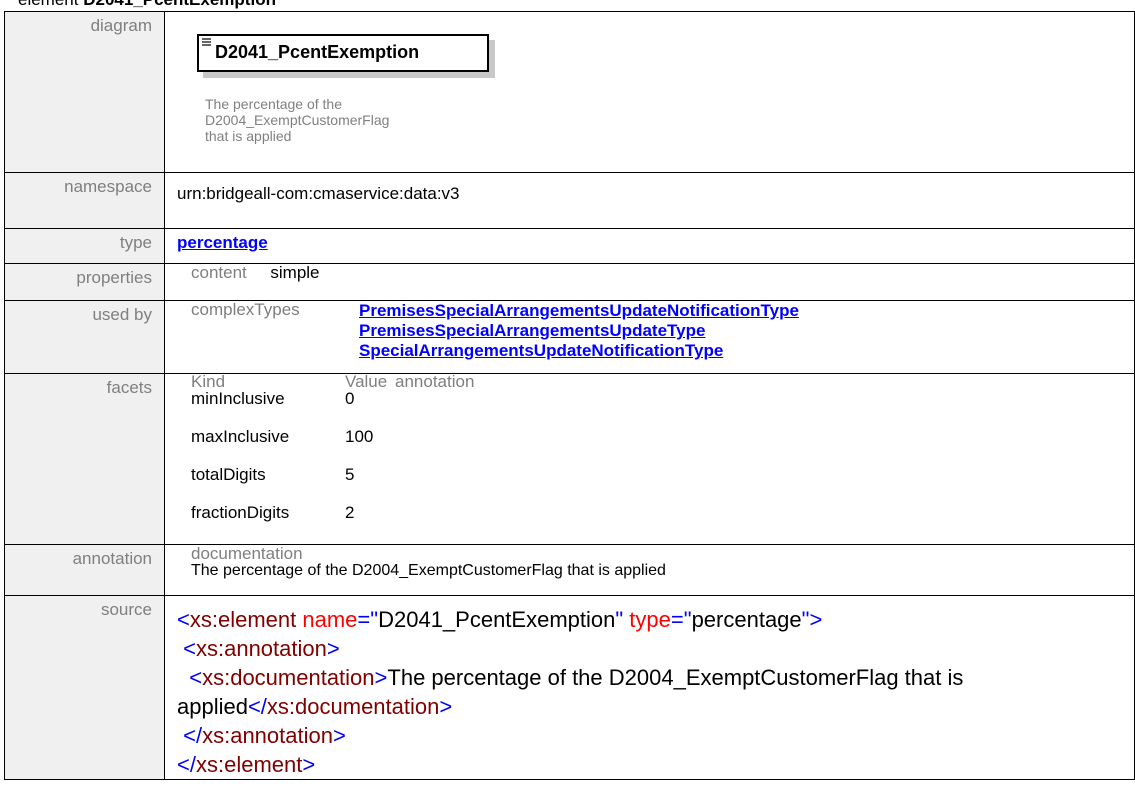  What do you see at coordinates (240, 436) in the screenshot?
I see `facet-kind: maxInclusive` at bounding box center [240, 436].